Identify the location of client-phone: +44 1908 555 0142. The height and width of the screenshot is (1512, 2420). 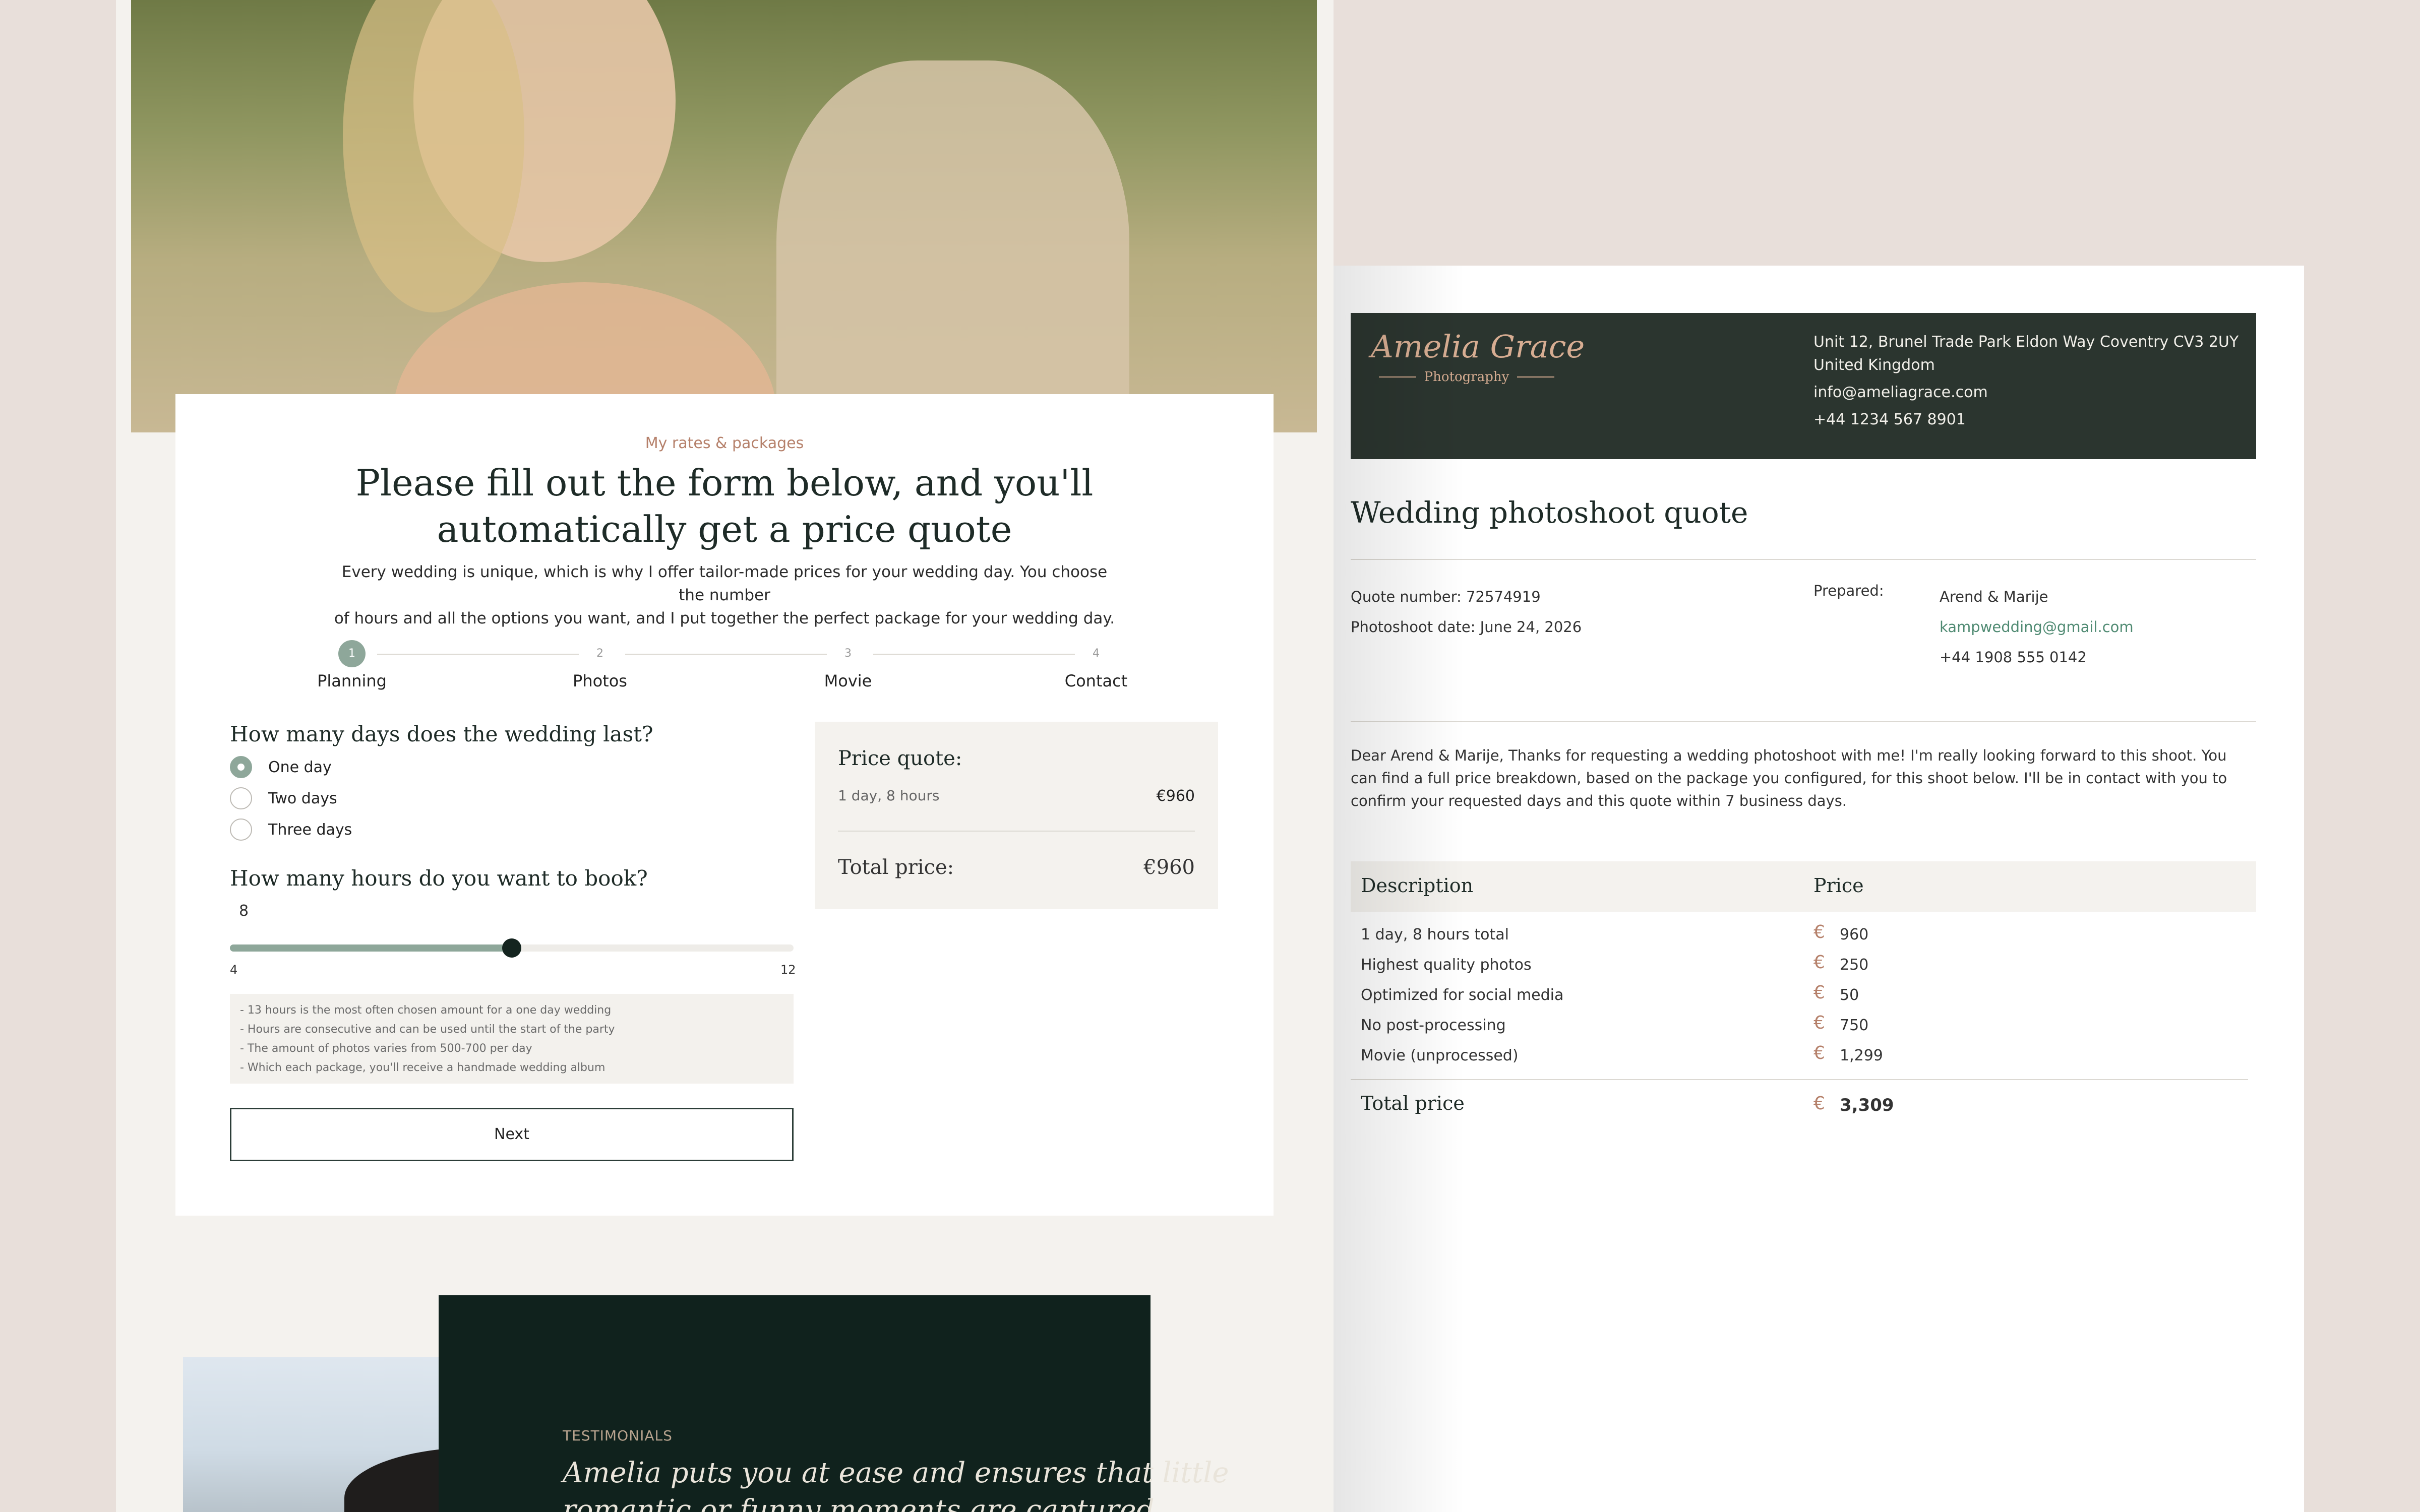
(2013, 657).